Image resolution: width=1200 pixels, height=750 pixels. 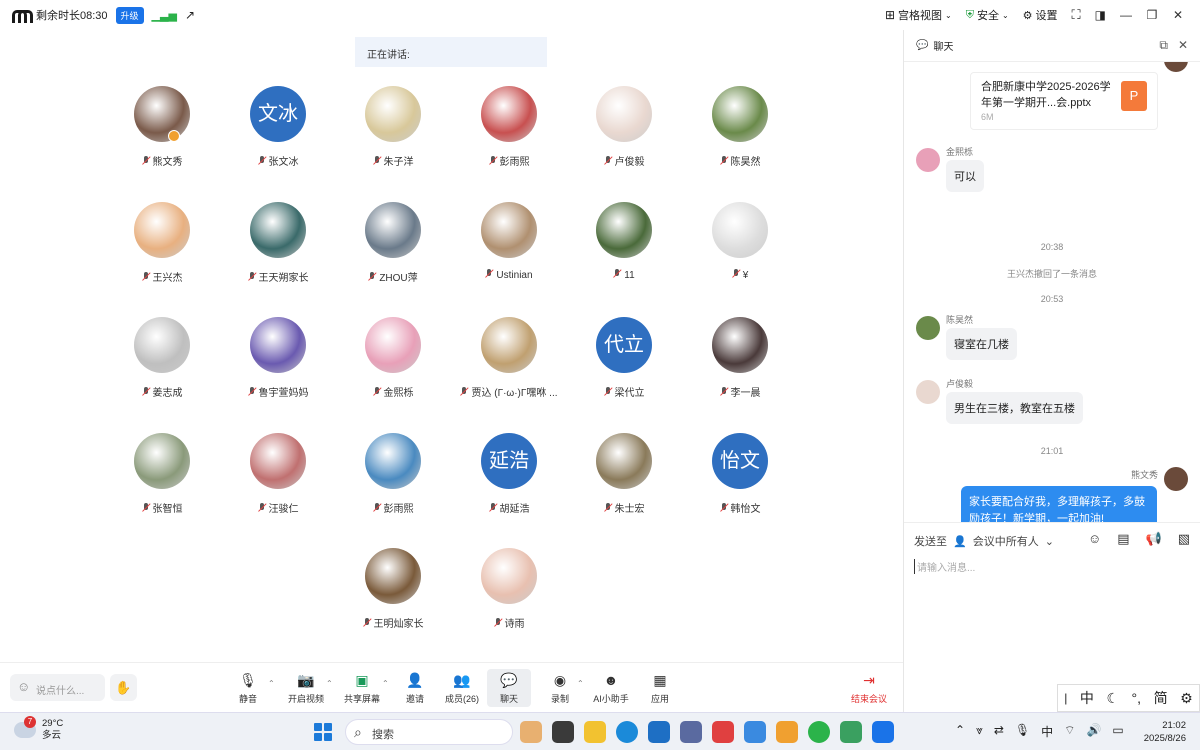 What do you see at coordinates (377, 161) in the screenshot?
I see `mic-muted-icon` at bounding box center [377, 161].